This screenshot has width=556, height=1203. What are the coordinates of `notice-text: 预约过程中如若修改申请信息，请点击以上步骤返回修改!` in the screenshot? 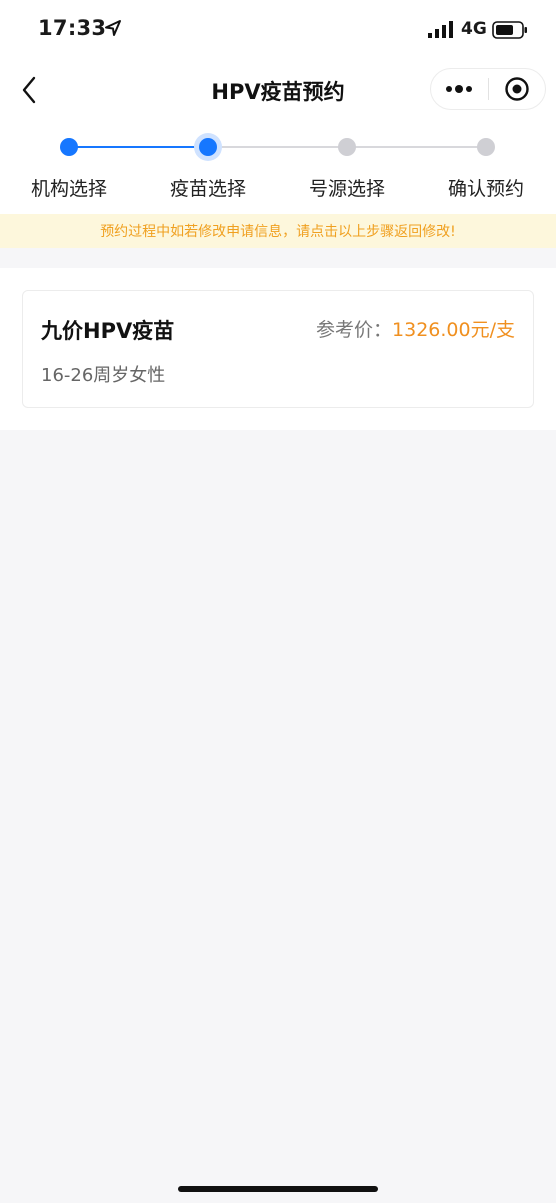 It's located at (278, 232).